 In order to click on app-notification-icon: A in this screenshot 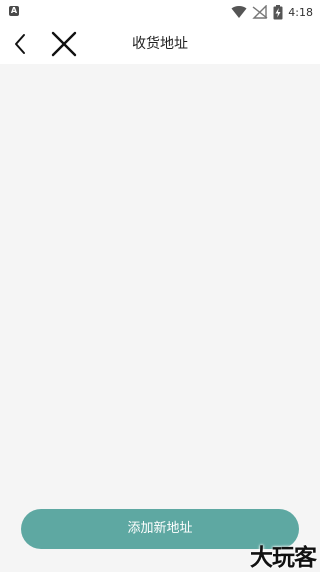, I will do `click(14, 11)`.